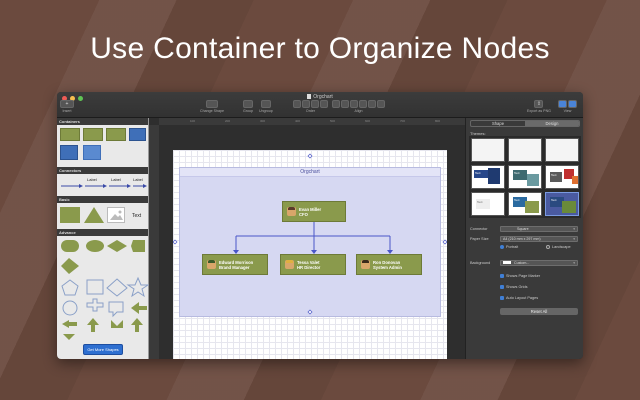  What do you see at coordinates (102, 199) in the screenshot?
I see `section-basic: Basic` at bounding box center [102, 199].